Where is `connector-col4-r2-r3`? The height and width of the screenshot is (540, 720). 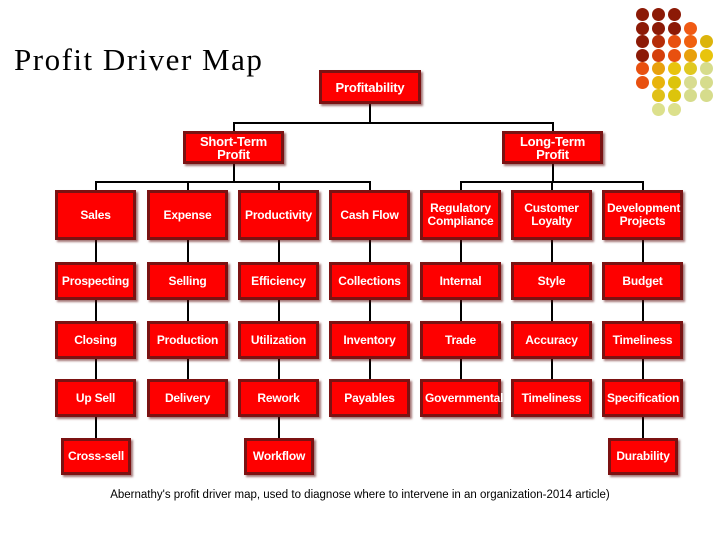
connector-col4-r2-r3 is located at coordinates (370, 251).